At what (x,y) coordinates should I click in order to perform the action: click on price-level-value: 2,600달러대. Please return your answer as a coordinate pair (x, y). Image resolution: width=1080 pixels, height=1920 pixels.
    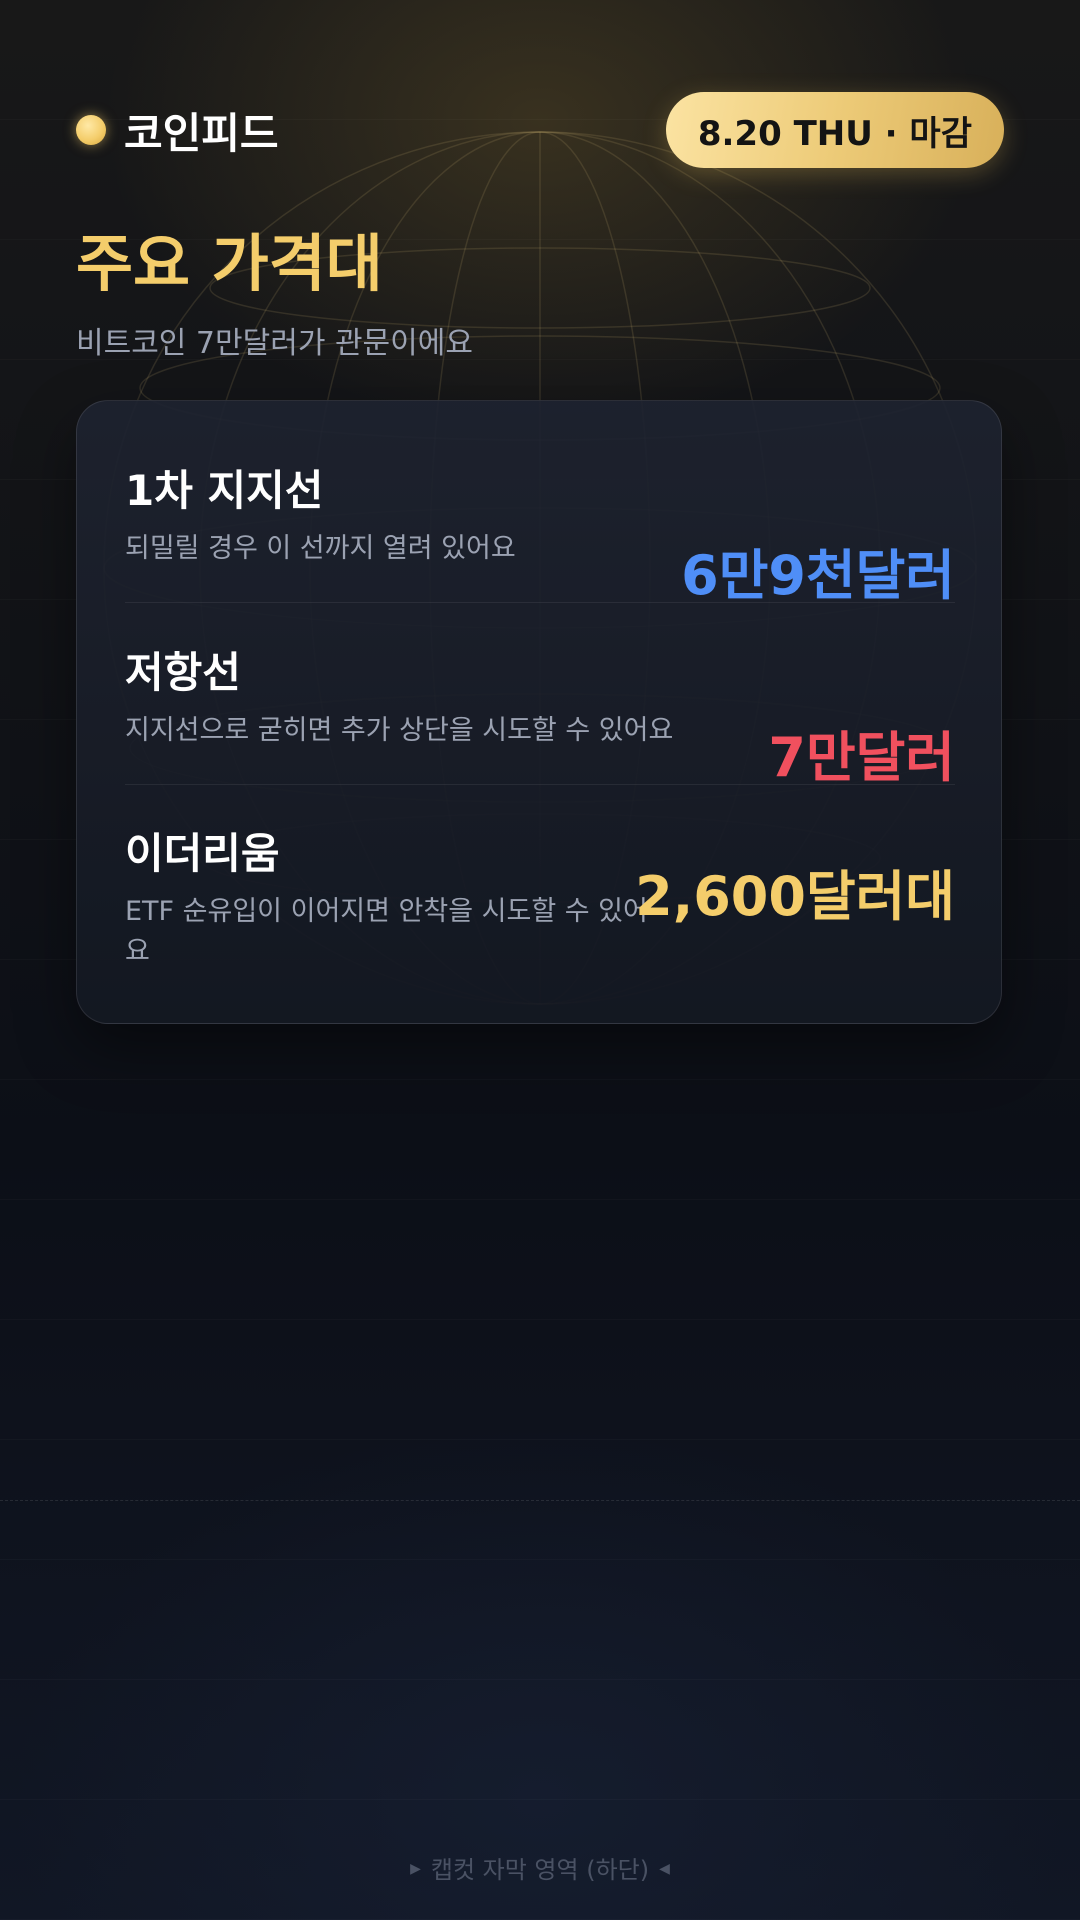
    Looking at the image, I should click on (795, 896).